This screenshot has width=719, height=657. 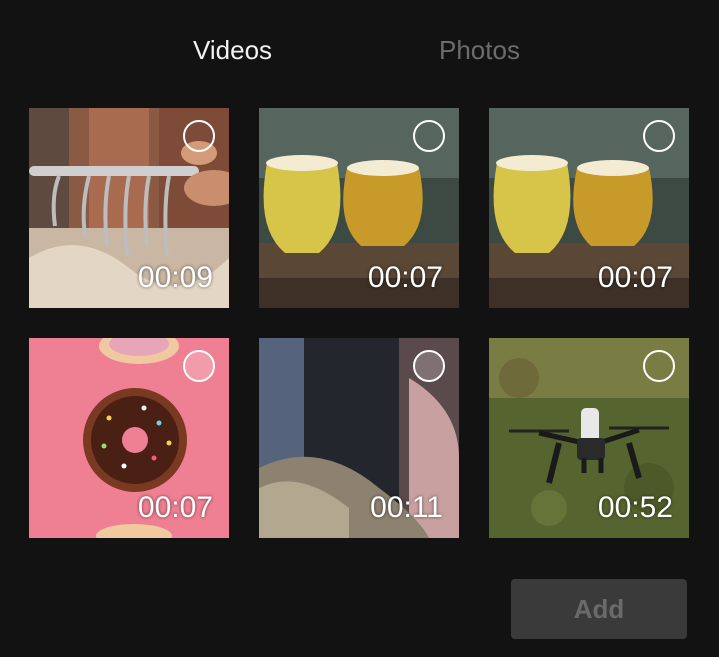 What do you see at coordinates (479, 50) in the screenshot?
I see `tab-photos: Photos` at bounding box center [479, 50].